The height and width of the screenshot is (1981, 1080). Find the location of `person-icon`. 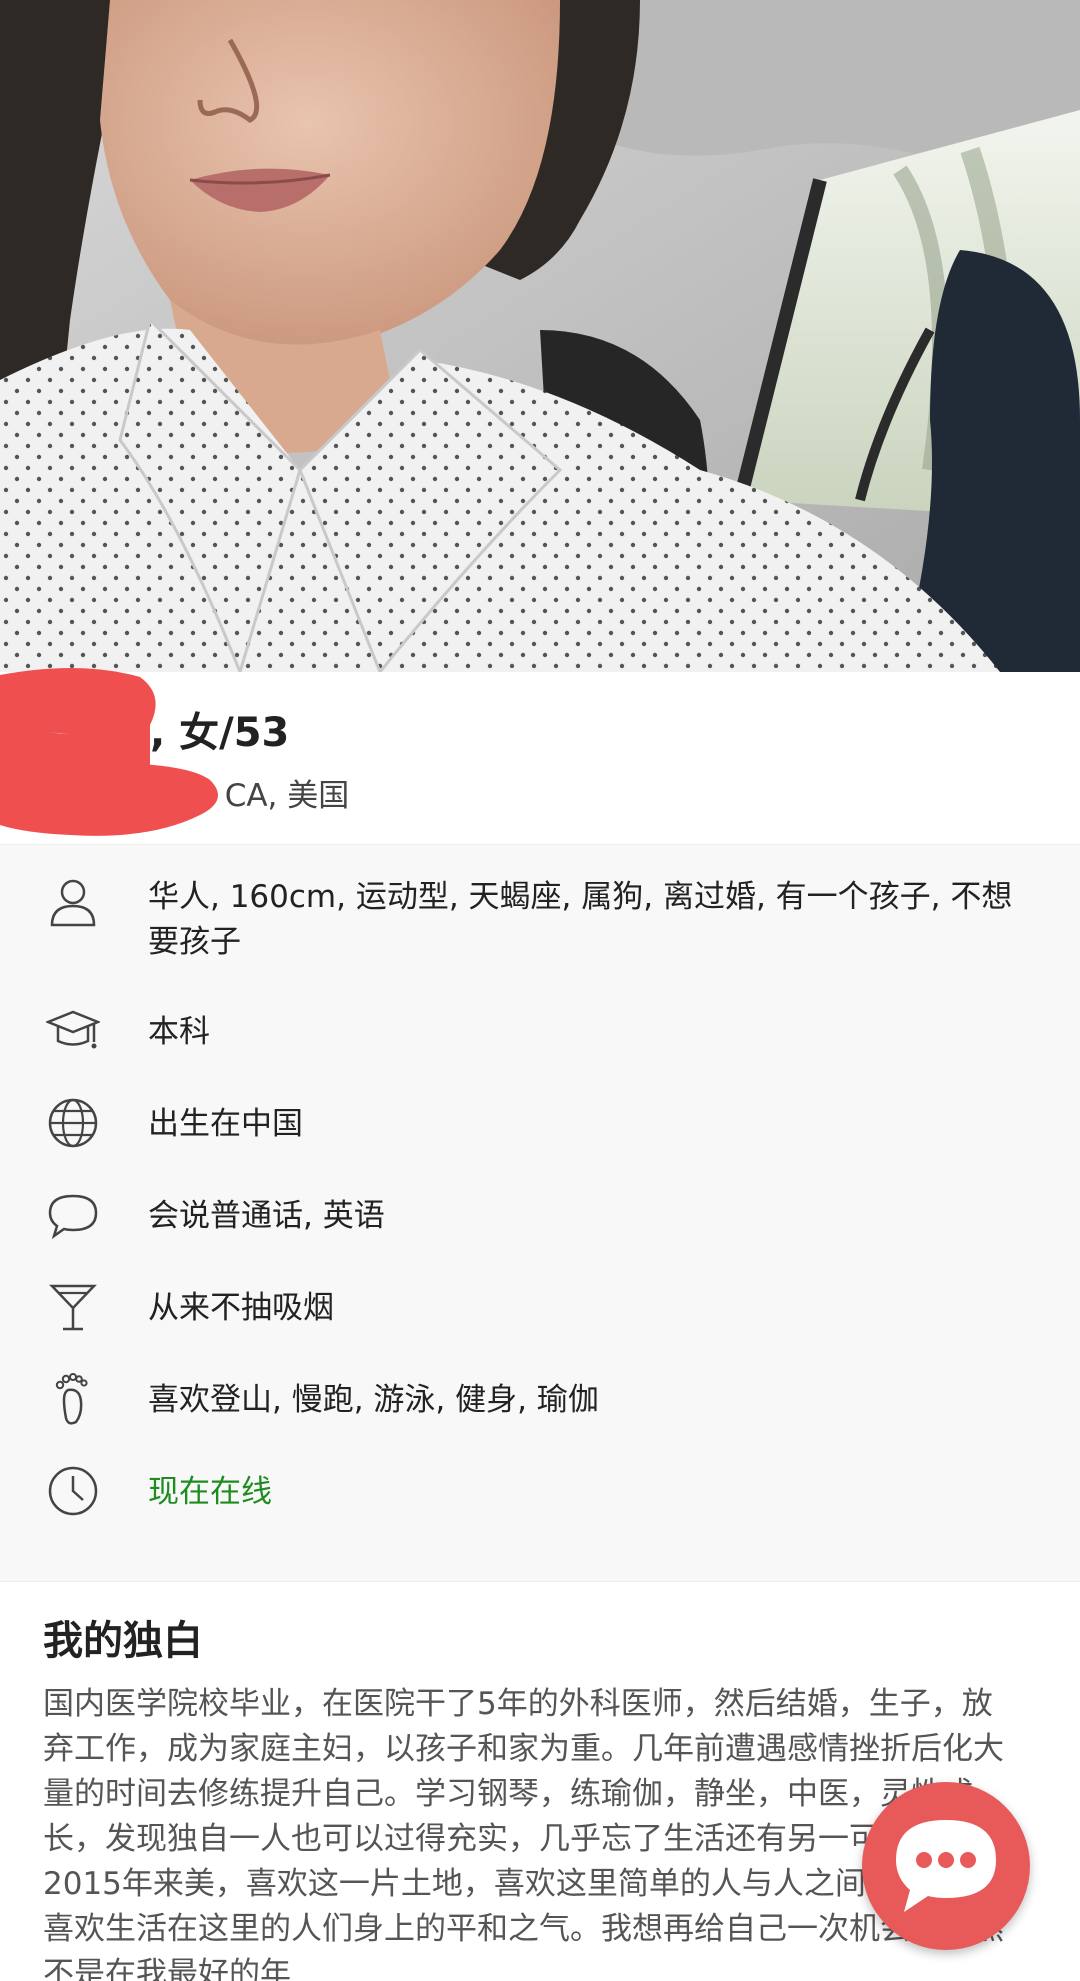

person-icon is located at coordinates (73, 902).